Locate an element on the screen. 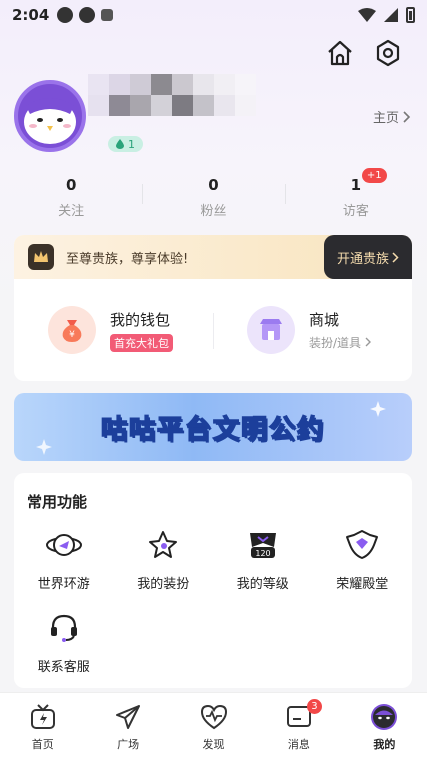 The height and width of the screenshot is (760, 427). store-subtitle: 装扮/道具 is located at coordinates (340, 342).